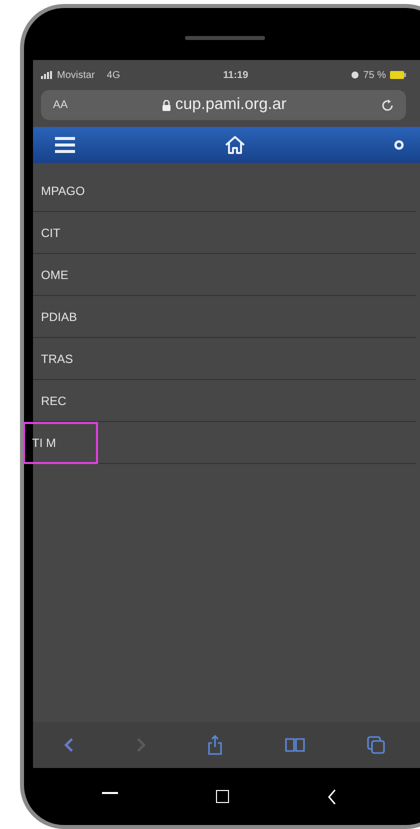 This screenshot has width=420, height=829. I want to click on menu-icon, so click(65, 145).